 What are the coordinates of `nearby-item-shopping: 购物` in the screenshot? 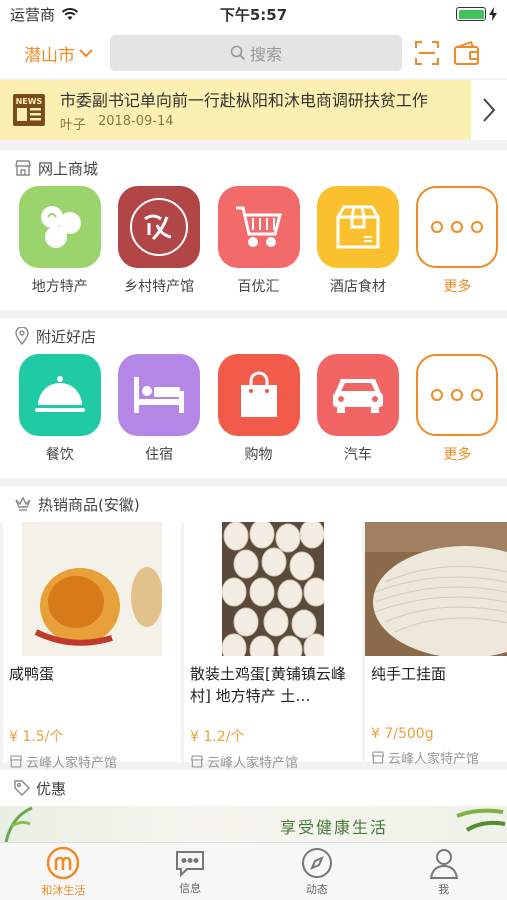 It's located at (258, 409).